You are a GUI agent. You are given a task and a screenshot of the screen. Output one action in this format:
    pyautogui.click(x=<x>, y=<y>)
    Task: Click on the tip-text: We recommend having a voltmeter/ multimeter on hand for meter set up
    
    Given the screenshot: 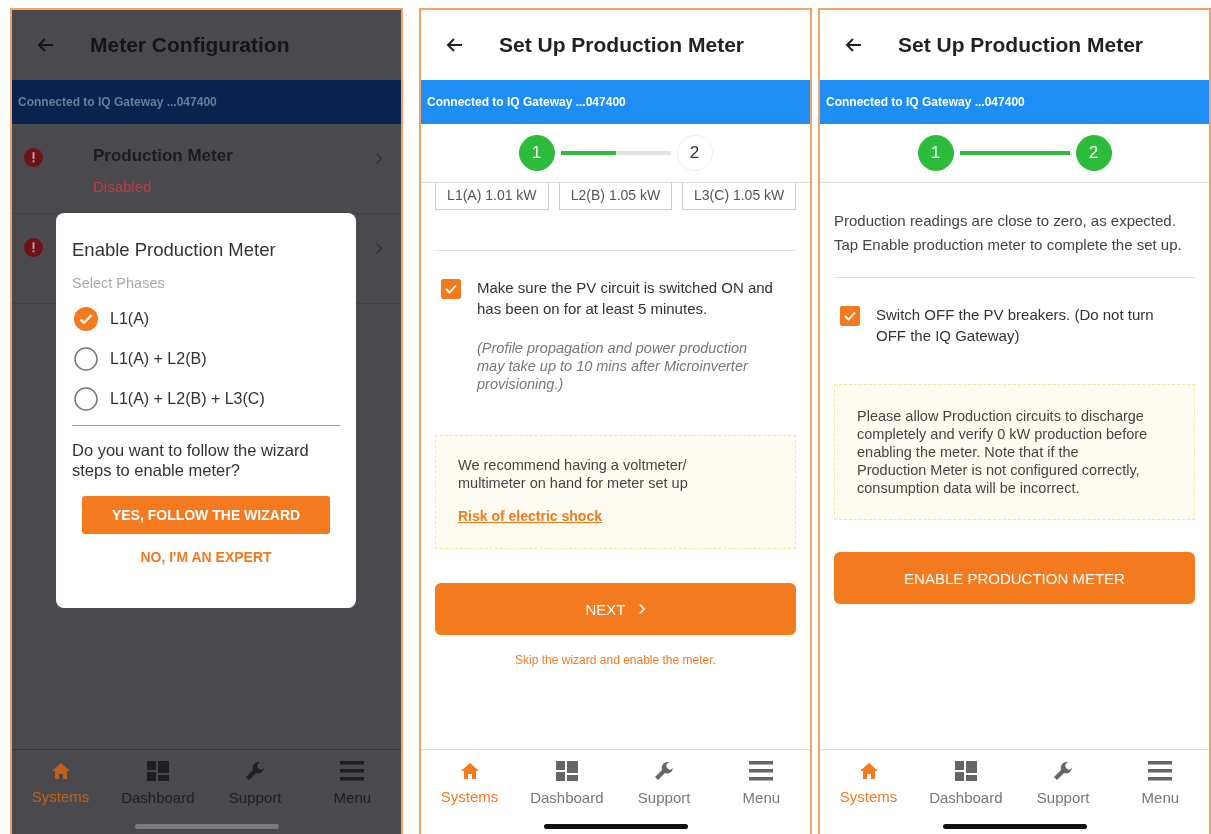 What is the action you would take?
    pyautogui.click(x=573, y=474)
    